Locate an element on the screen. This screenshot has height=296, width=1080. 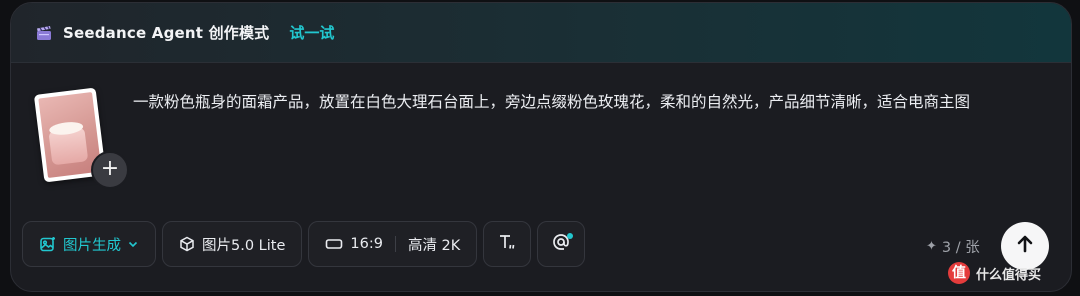
toolbar: 图片生成 图片5.0 Lite 16:9 高清 2K is located at coordinates (304, 244).